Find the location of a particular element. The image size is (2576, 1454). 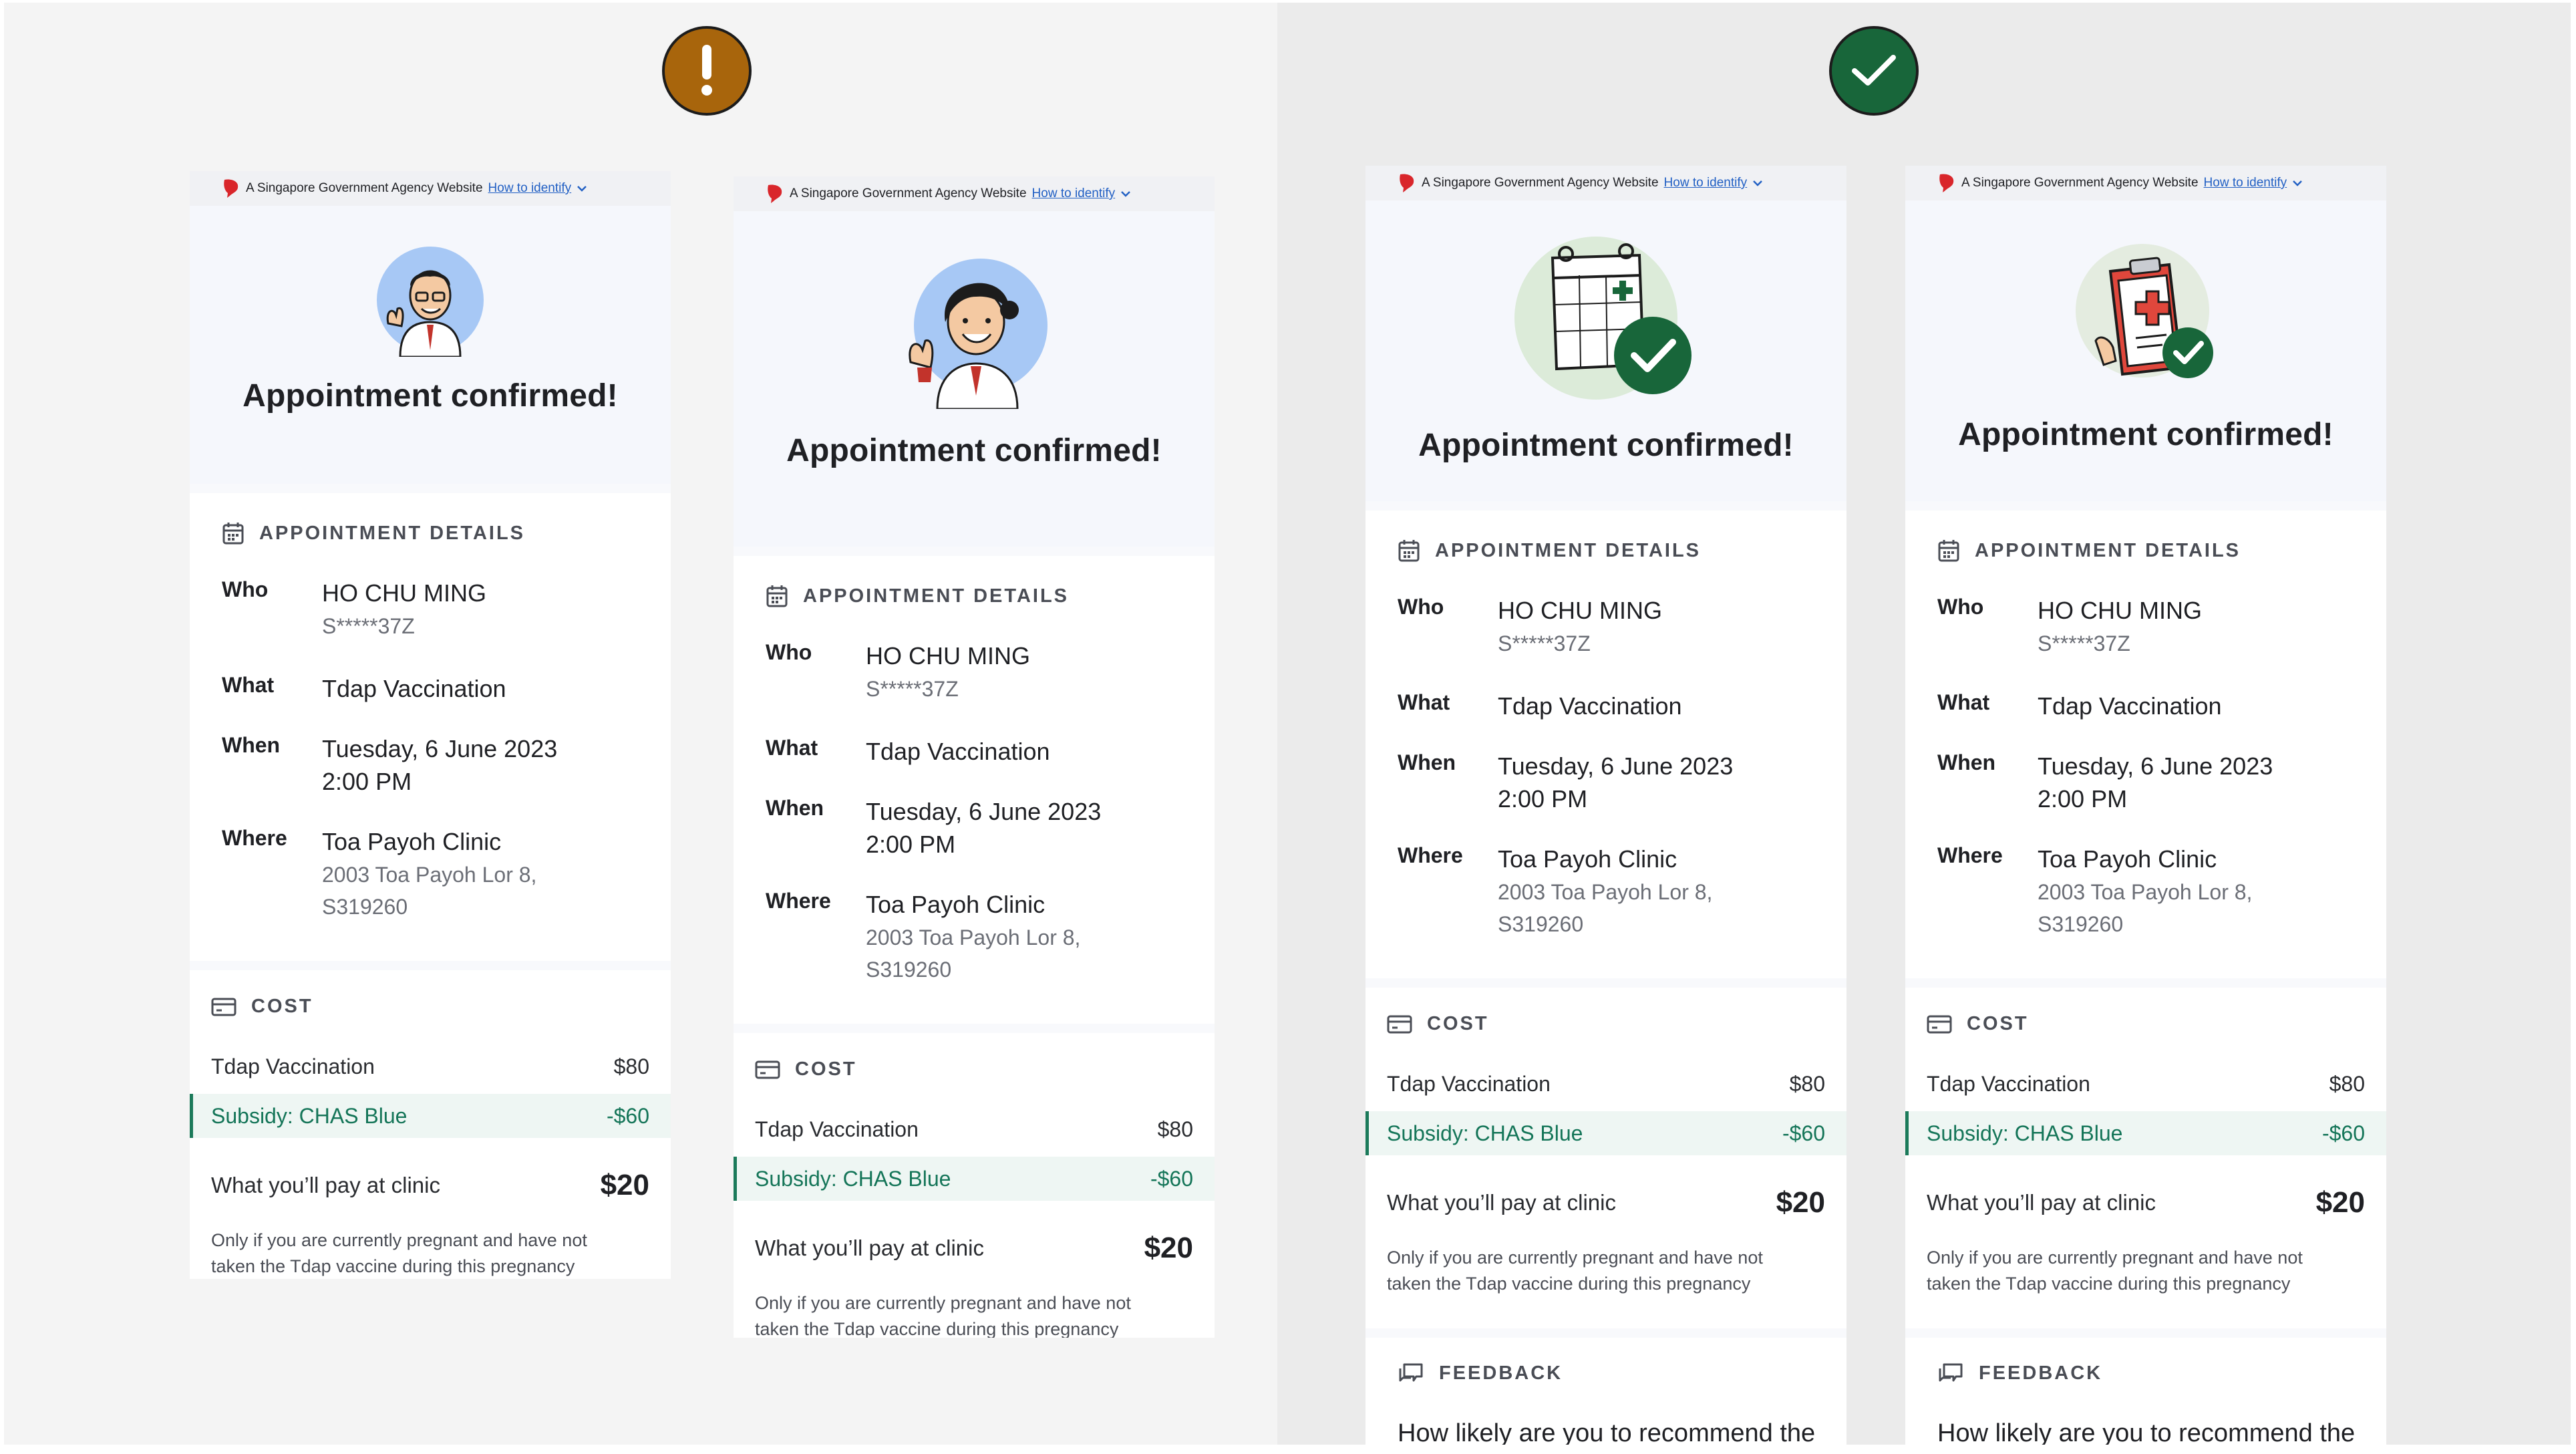

subsidy-amount: -$60 is located at coordinates (1171, 1178).